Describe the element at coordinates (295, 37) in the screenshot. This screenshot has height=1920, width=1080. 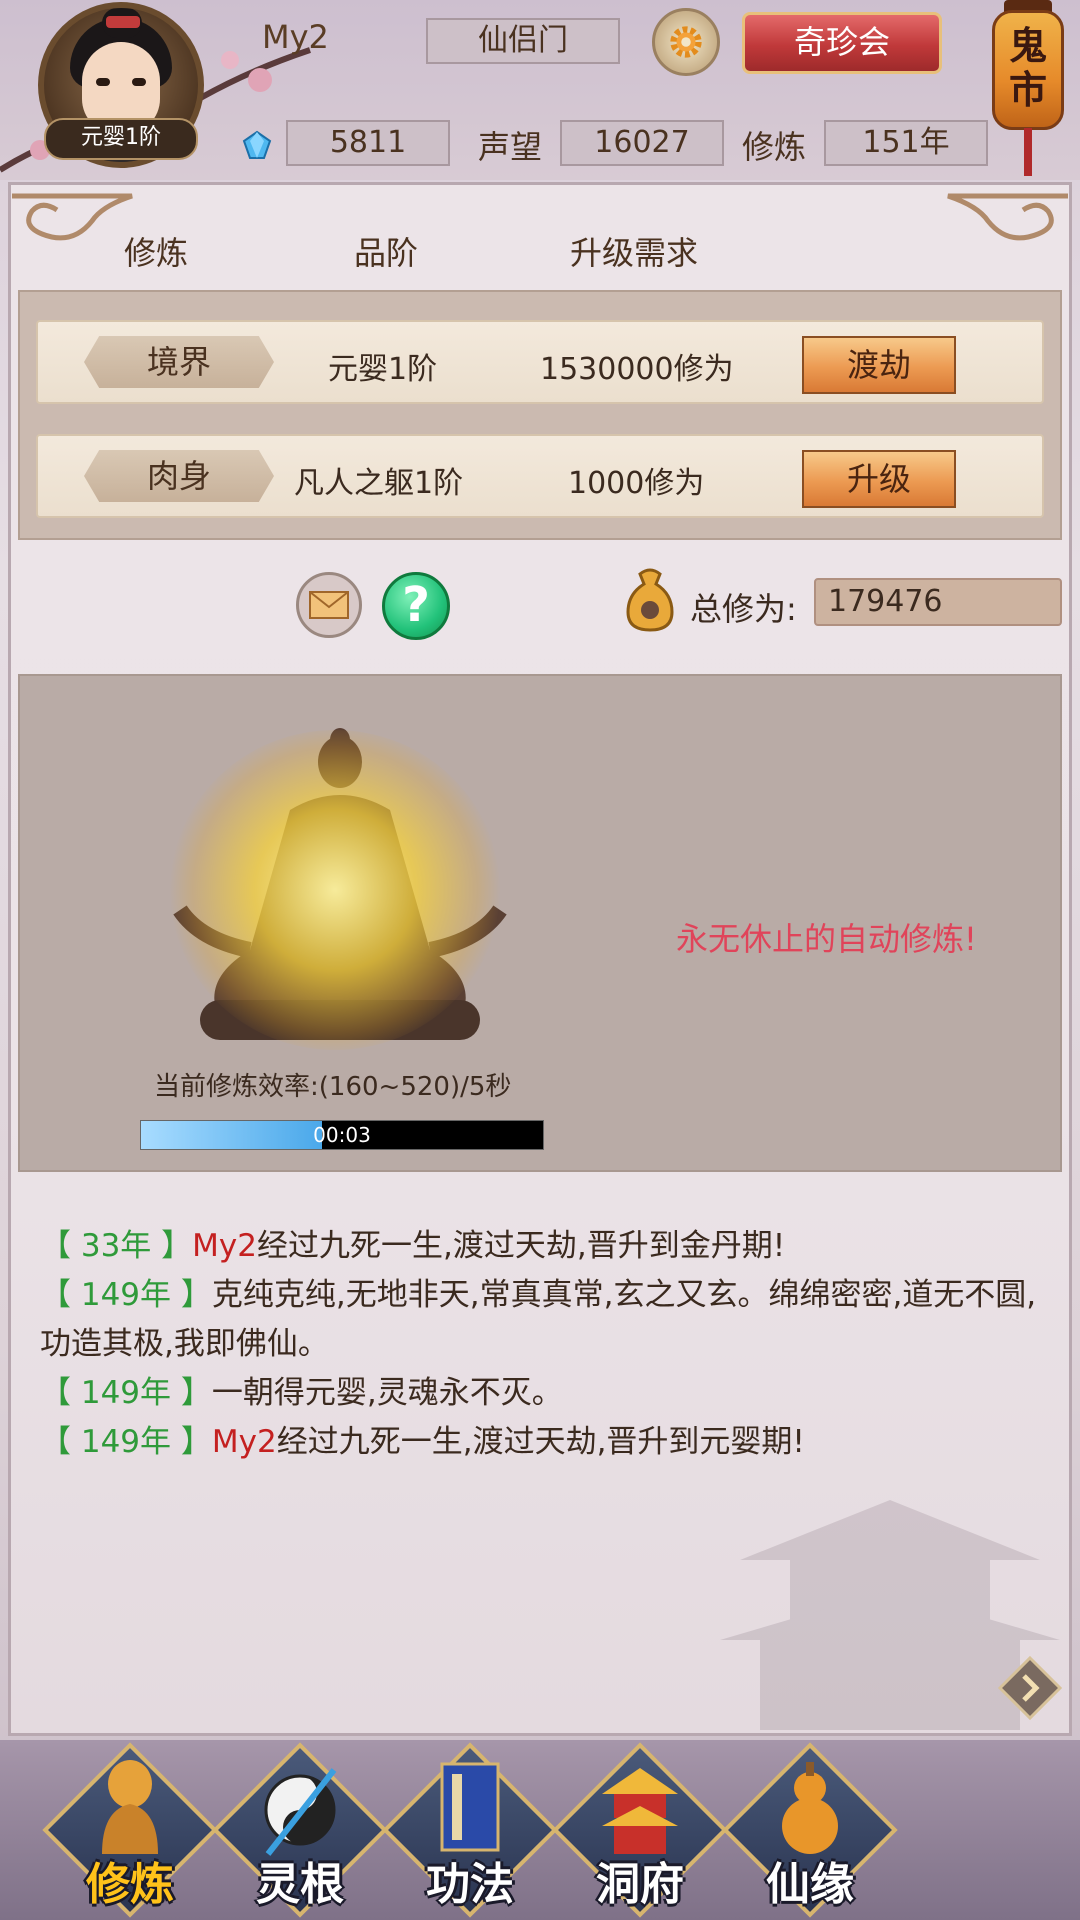
I see `player-name: My2` at that location.